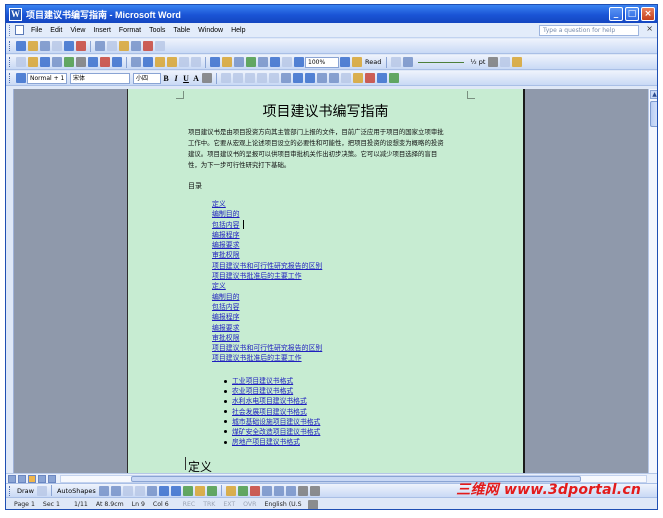 The width and height of the screenshot is (663, 518). What do you see at coordinates (186, 78) in the screenshot?
I see `underline-button: U` at bounding box center [186, 78].